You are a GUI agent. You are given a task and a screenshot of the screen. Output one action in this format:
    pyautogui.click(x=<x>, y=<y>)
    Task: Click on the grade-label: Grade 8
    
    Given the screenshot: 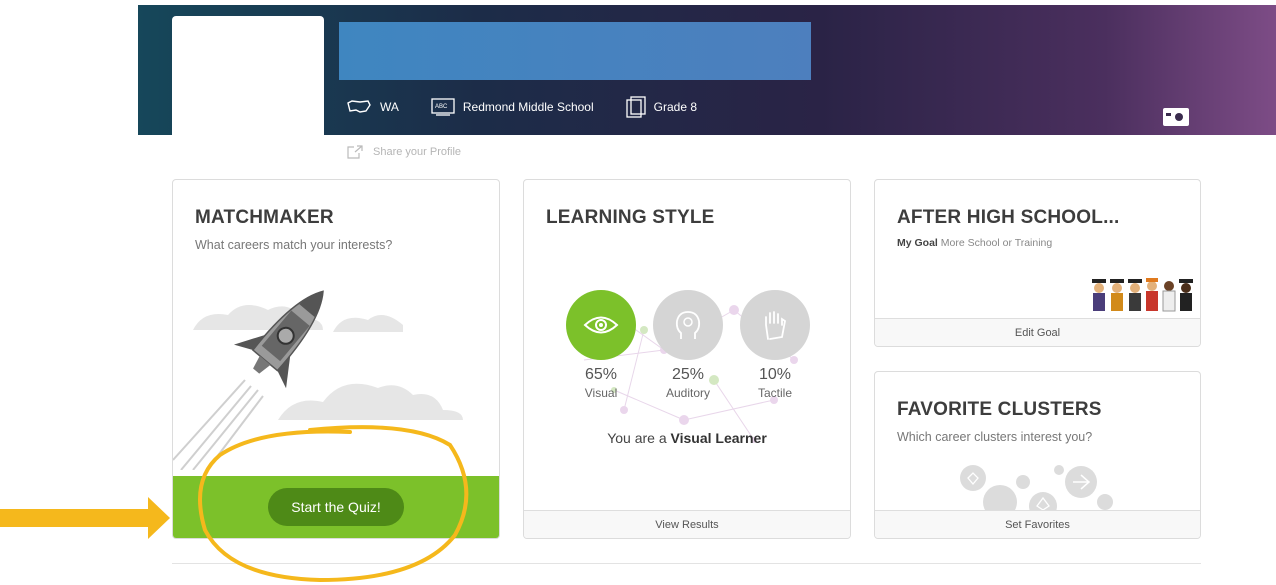 What is the action you would take?
    pyautogui.click(x=675, y=107)
    